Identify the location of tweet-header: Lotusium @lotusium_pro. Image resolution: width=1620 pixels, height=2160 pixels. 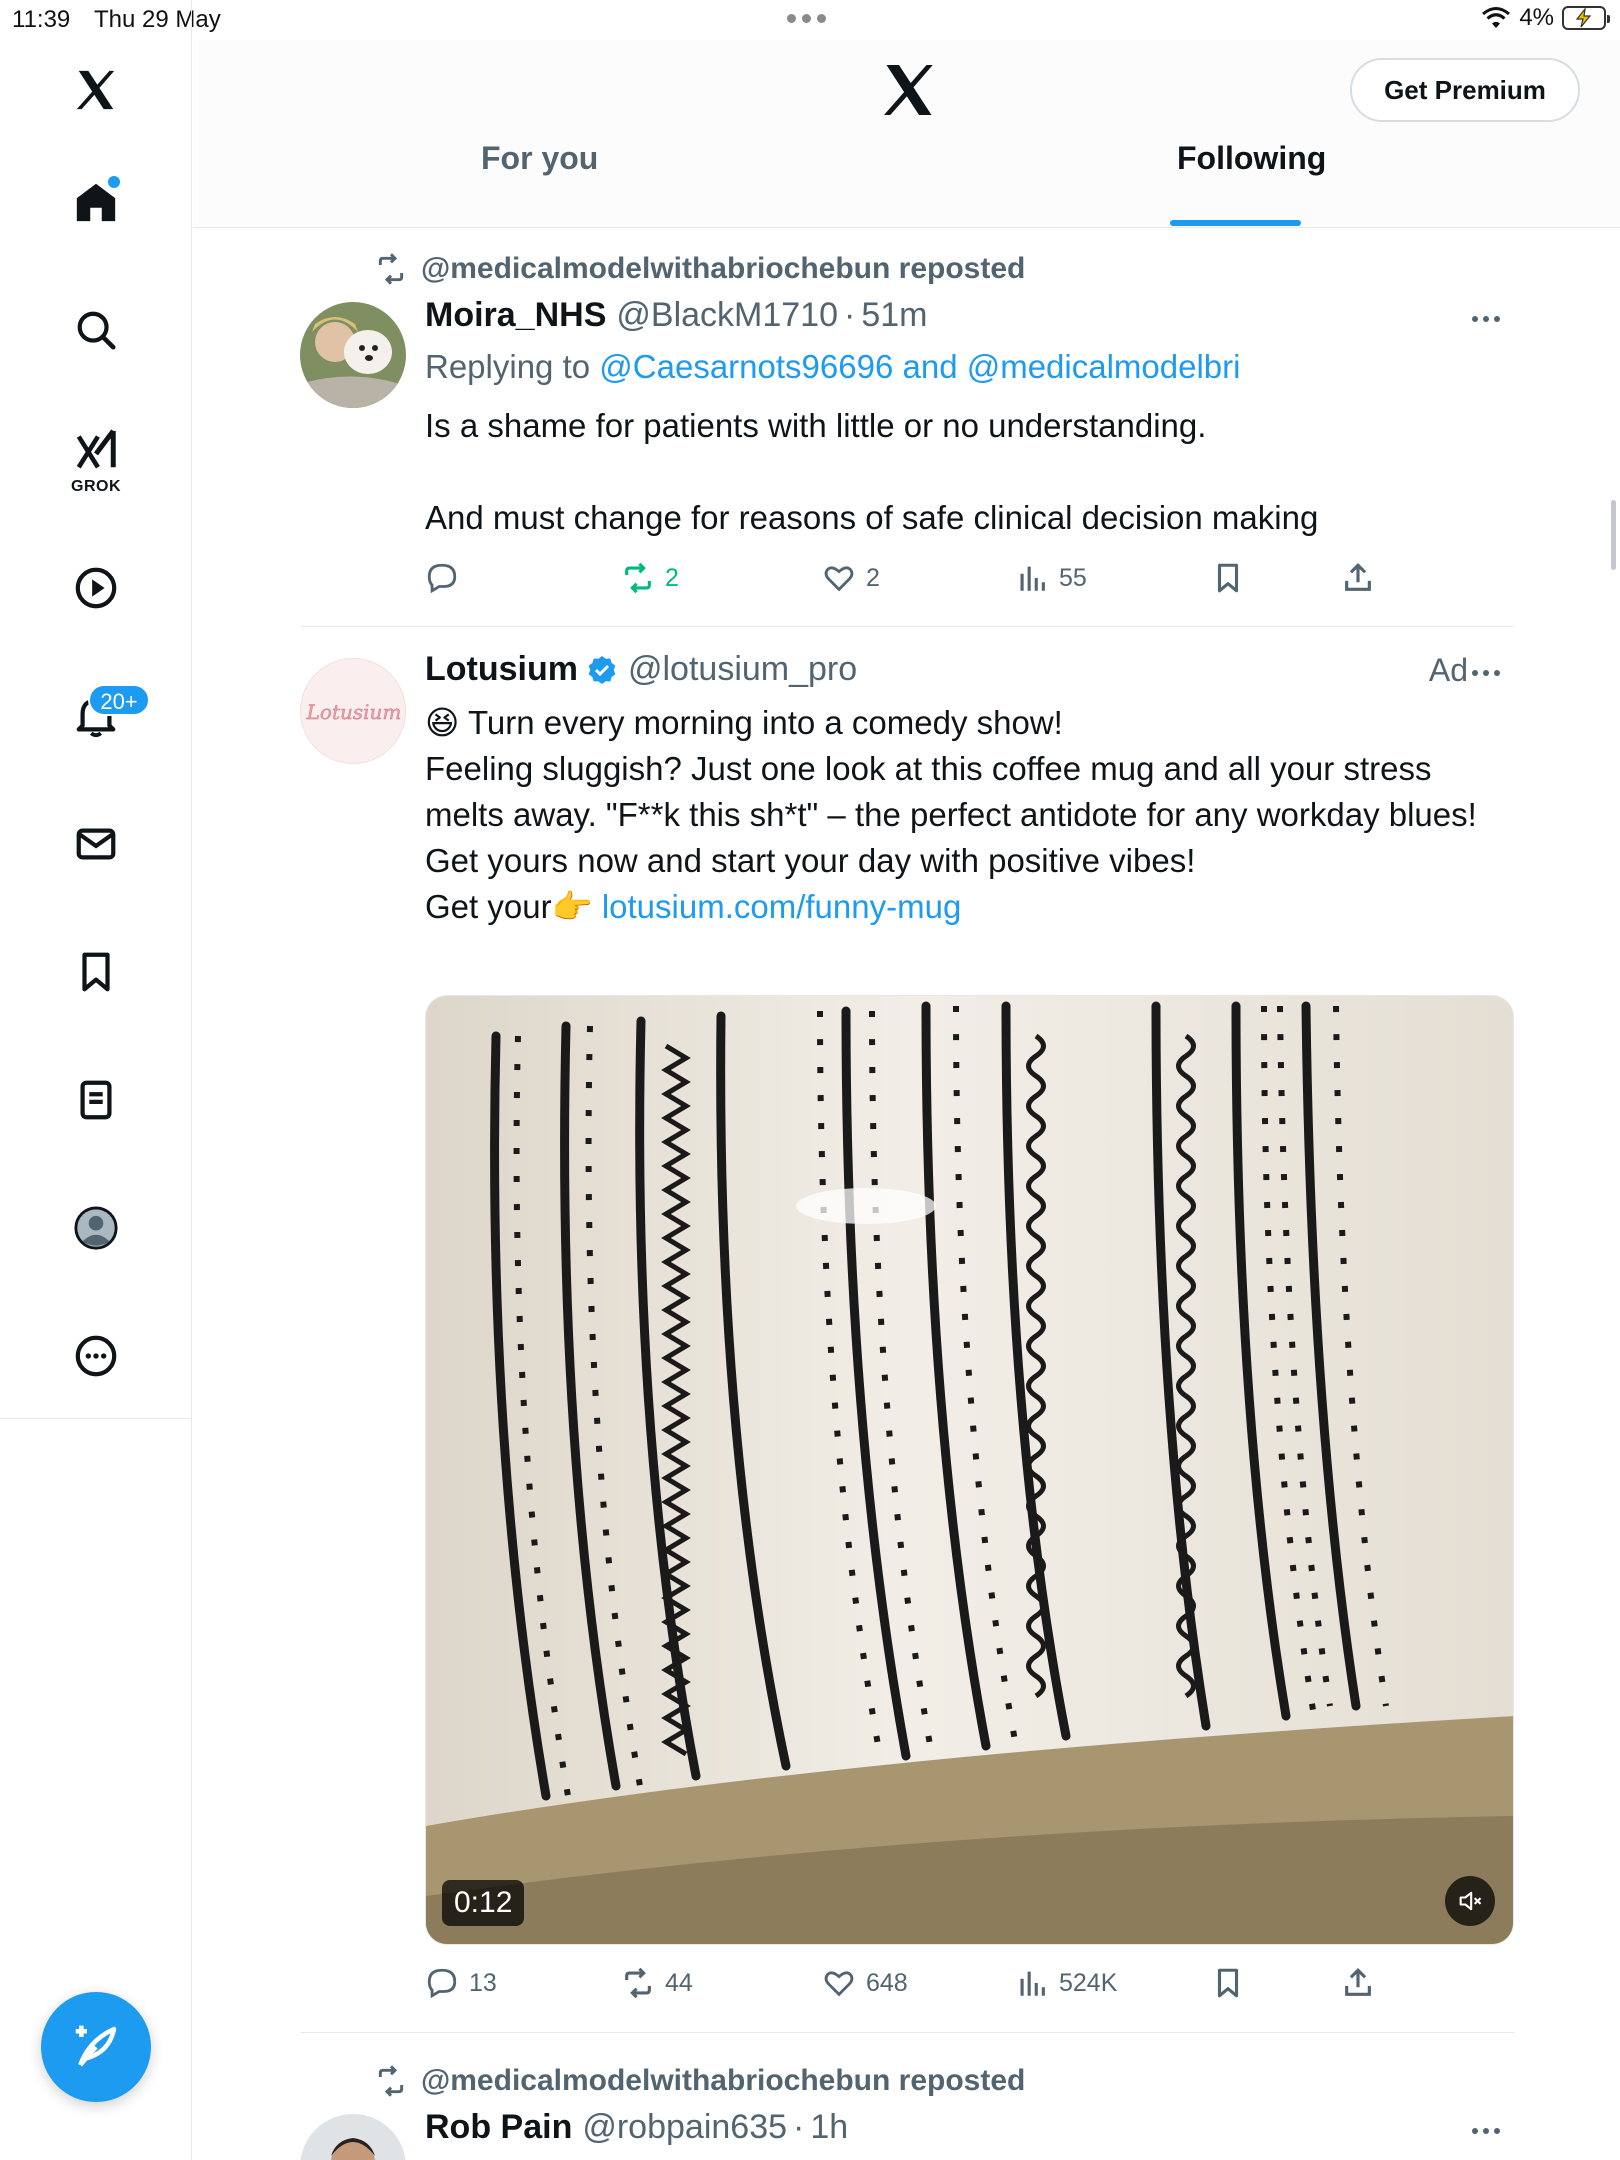
(641, 669).